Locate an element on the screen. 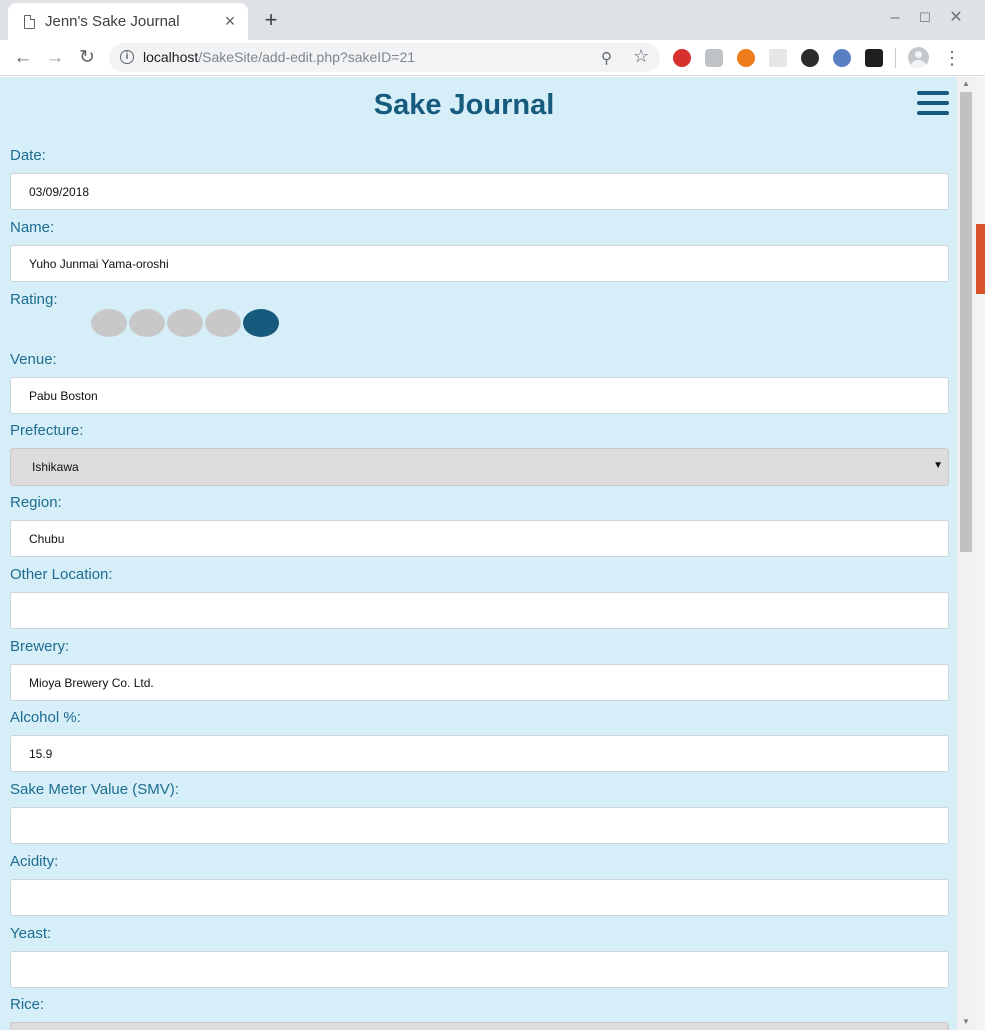  prefecture-selected-value: Ishikawa is located at coordinates (55, 467).